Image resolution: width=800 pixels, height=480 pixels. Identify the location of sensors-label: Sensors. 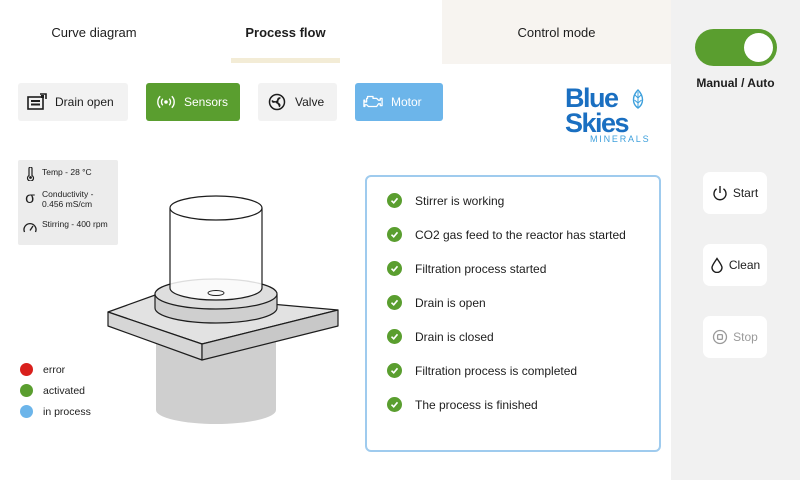
(206, 102).